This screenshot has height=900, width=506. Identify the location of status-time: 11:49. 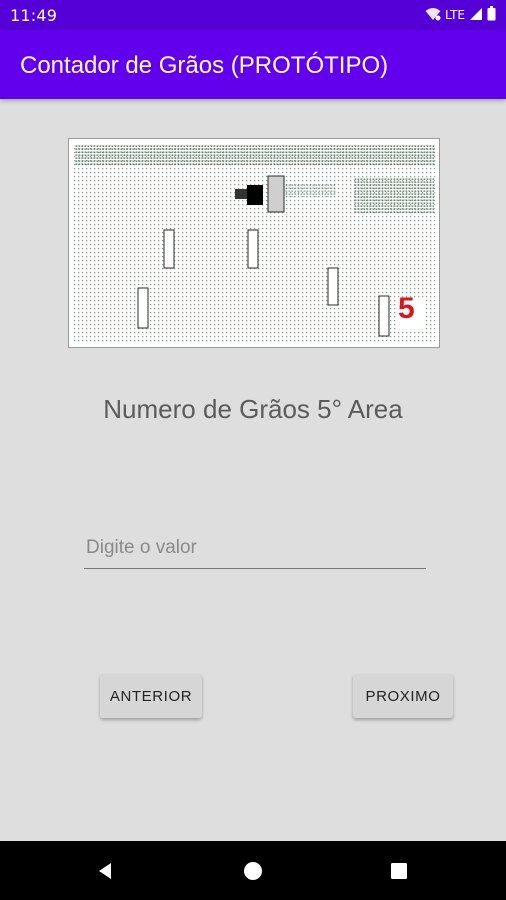
(34, 15).